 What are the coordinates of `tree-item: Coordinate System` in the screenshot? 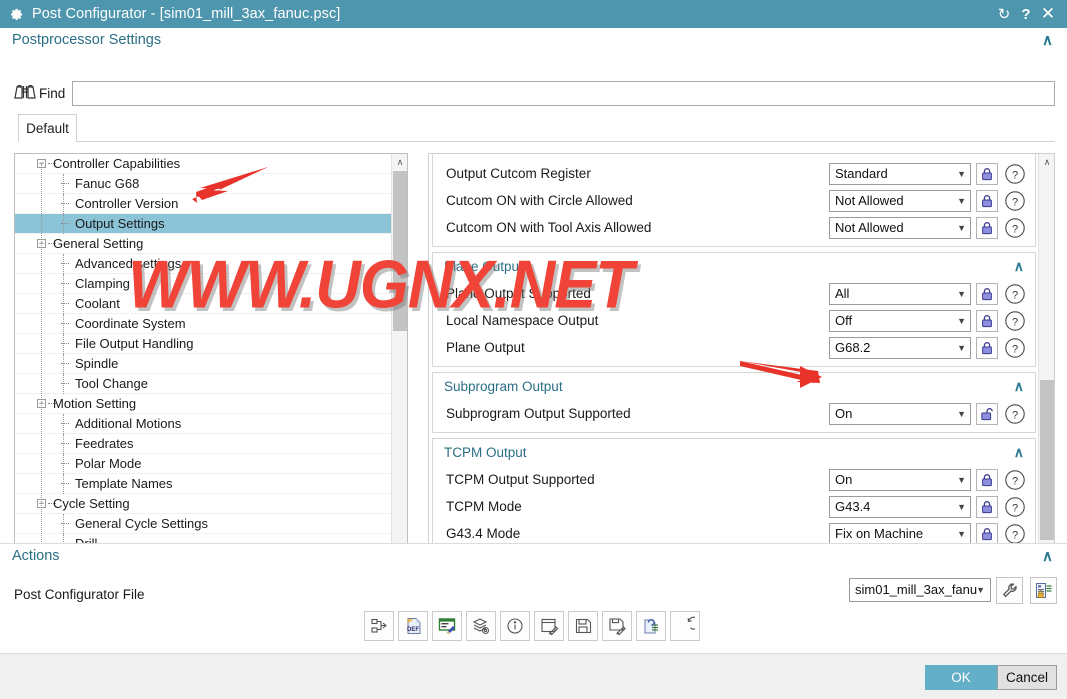 It's located at (204, 324).